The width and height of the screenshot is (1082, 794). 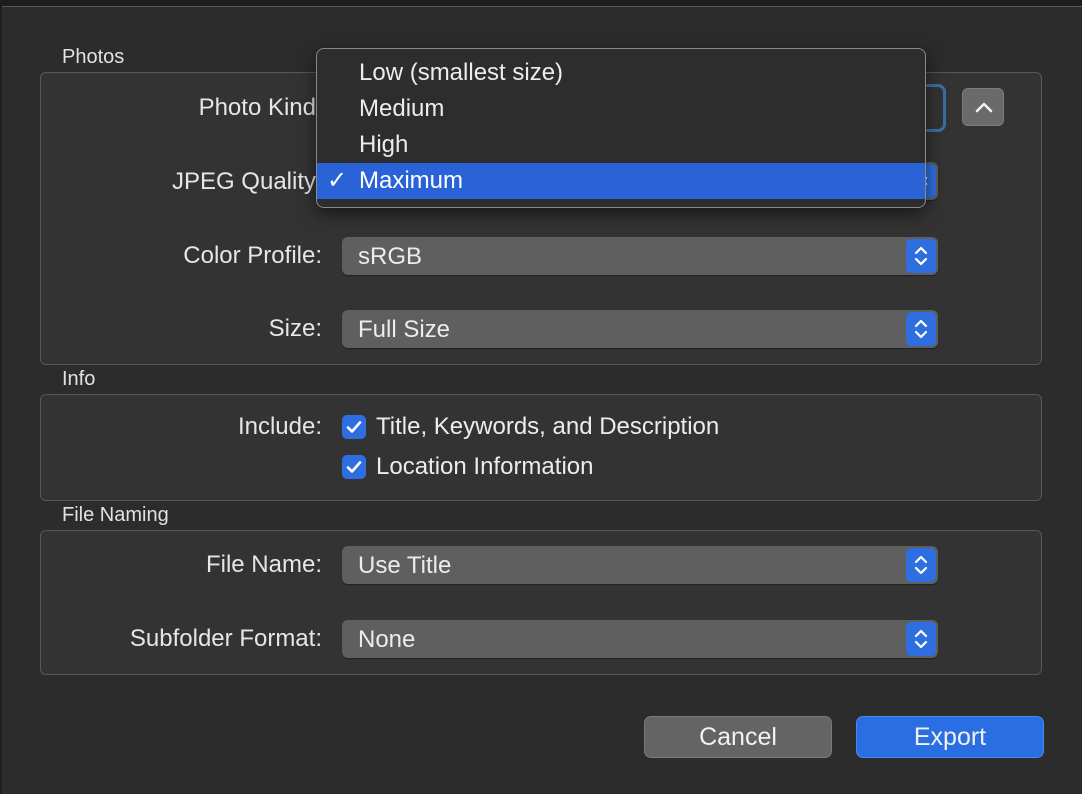 I want to click on jpeg-quality-label: JPEG Quality, so click(x=243, y=181).